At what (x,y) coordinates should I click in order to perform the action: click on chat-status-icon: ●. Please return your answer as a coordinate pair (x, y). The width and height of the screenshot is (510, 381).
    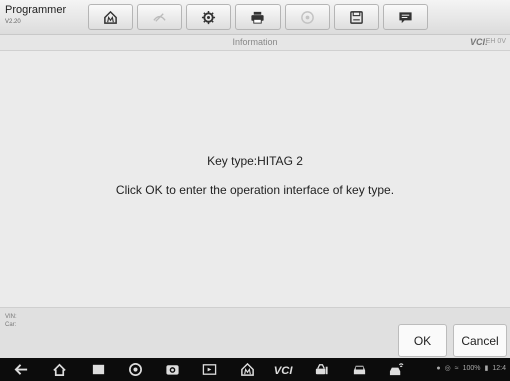
    Looking at the image, I should click on (438, 368).